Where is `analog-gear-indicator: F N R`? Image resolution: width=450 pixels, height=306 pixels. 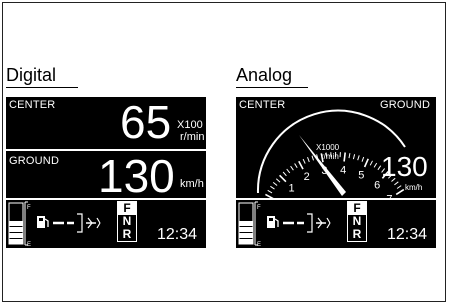
analog-gear-indicator: F N R is located at coordinates (357, 221).